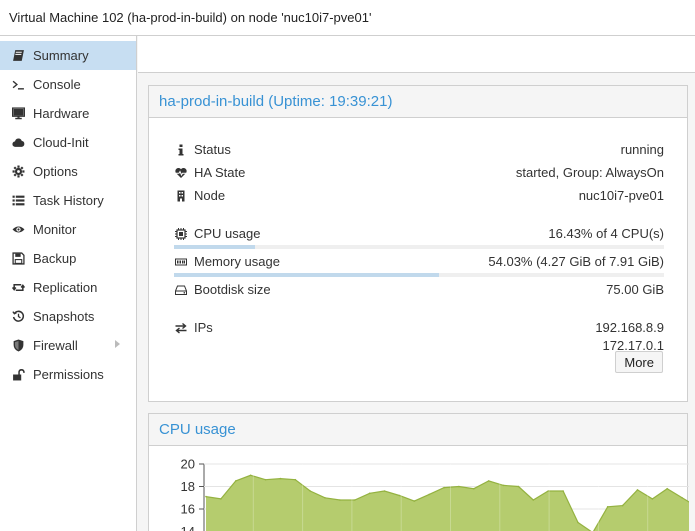 Image resolution: width=695 pixels, height=531 pixels. Describe the element at coordinates (419, 173) in the screenshot. I see `ha-state-row: HA State started, Group: AlwaysOn` at that location.